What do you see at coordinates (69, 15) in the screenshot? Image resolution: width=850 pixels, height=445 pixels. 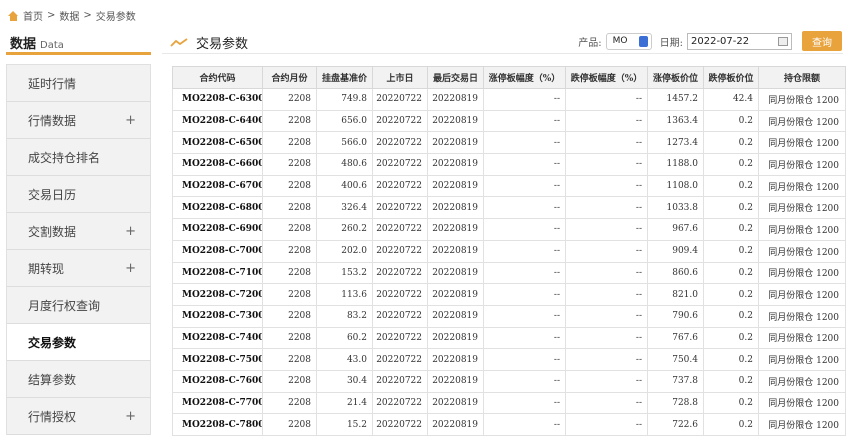 I see `breadcrumb-data: 数据` at bounding box center [69, 15].